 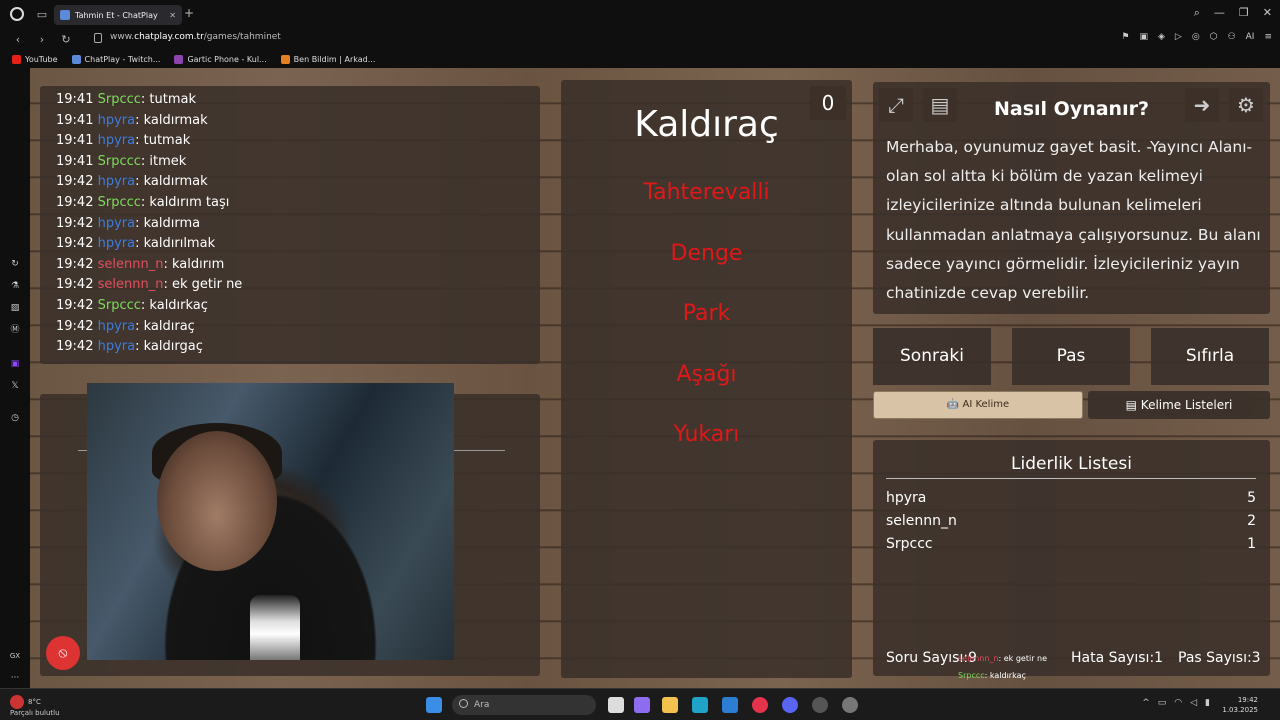 I want to click on chat-text-value: kaldırım, so click(x=198, y=264).